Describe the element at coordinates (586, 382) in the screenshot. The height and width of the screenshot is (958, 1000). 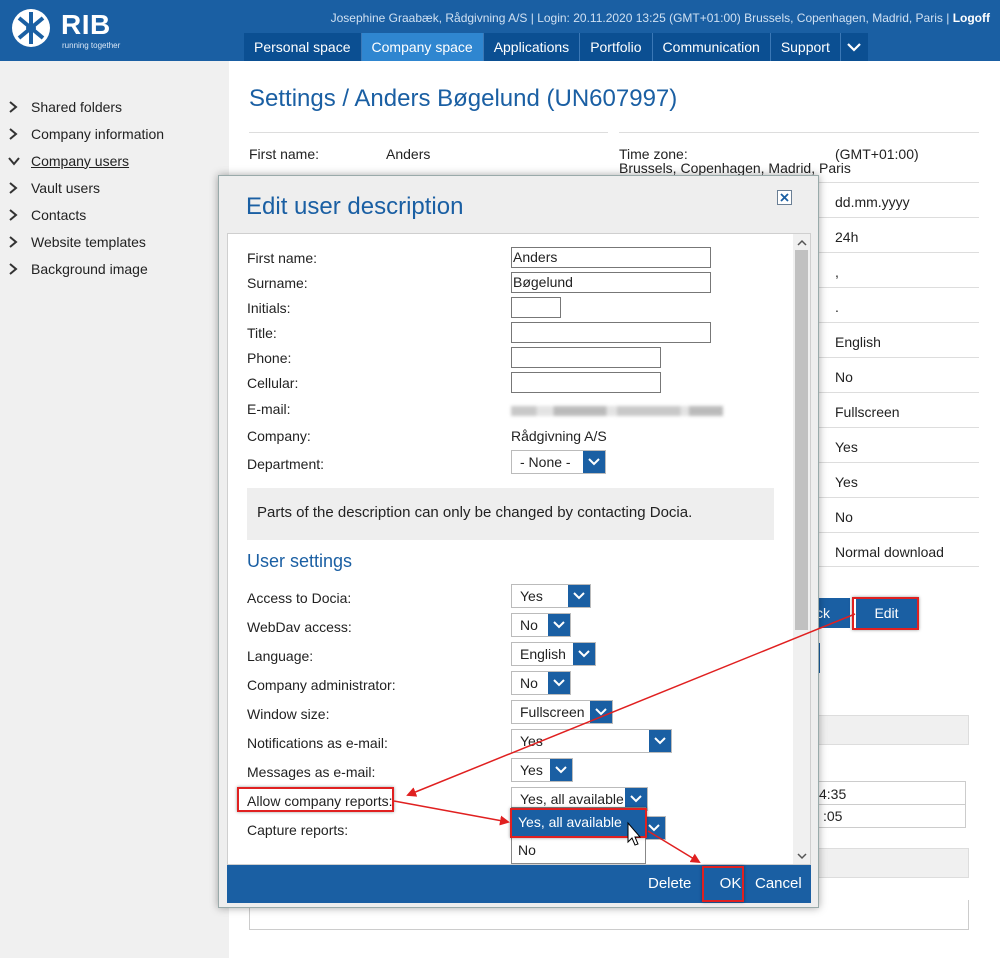
I see `cellular-input` at that location.